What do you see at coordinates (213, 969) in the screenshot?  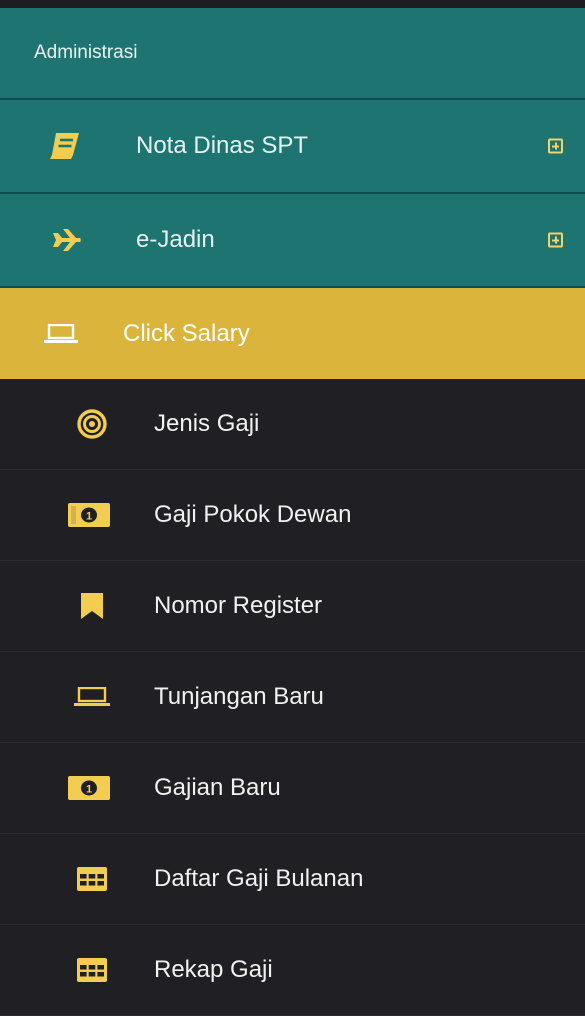 I see `sidebar-subitem-label: Rekap Gaji` at bounding box center [213, 969].